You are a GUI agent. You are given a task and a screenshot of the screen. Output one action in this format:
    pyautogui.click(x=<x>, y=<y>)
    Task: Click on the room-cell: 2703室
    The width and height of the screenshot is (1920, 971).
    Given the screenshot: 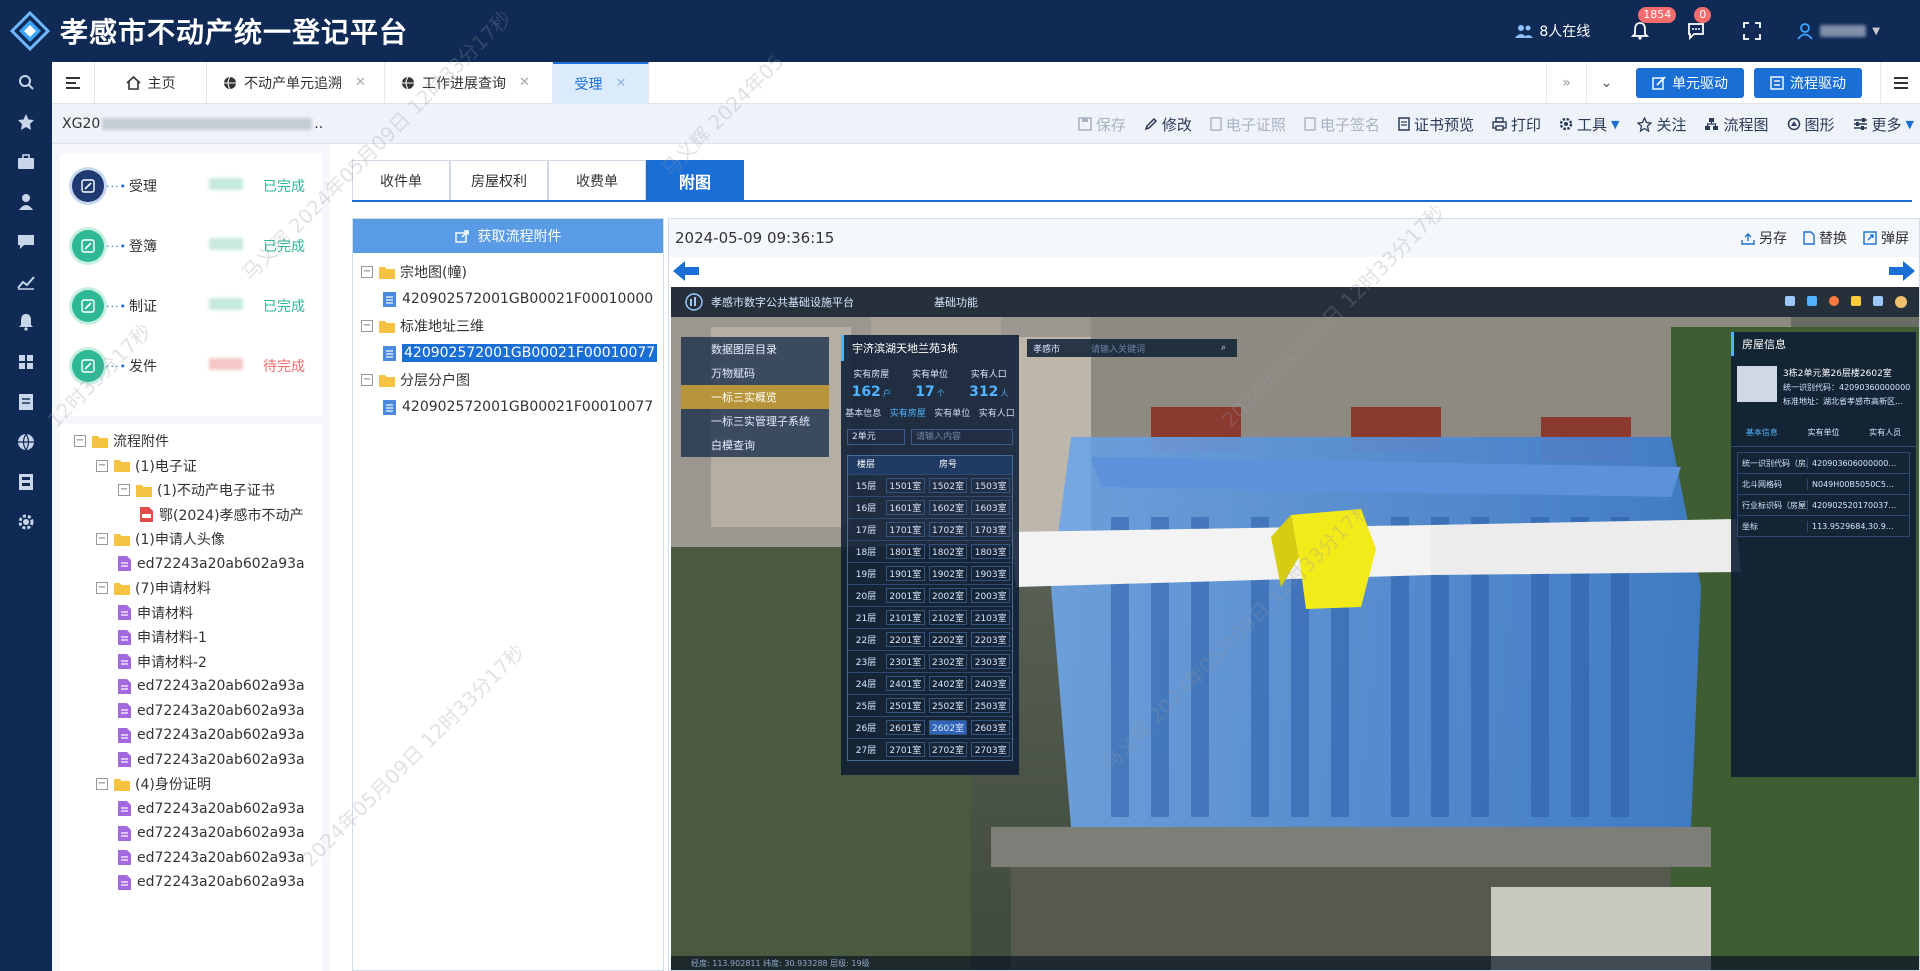 What is the action you would take?
    pyautogui.click(x=991, y=749)
    